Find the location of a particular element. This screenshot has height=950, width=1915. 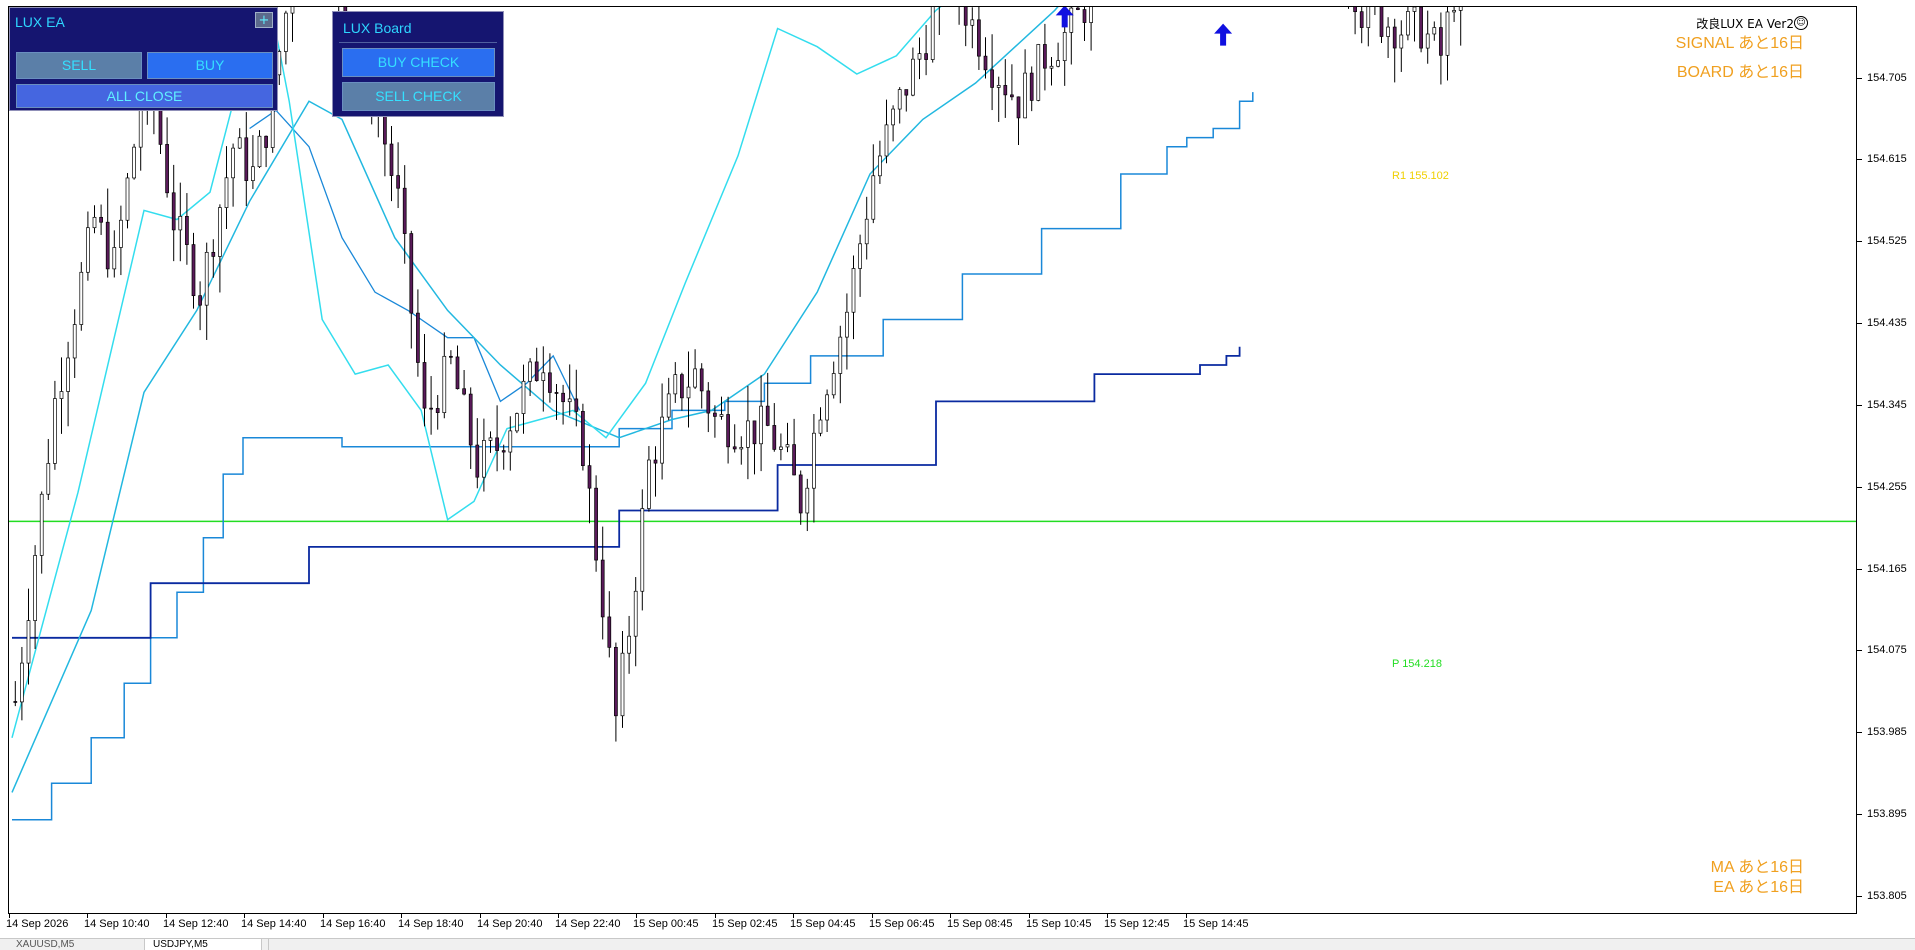

time-tick-label: 14 Sep 12:40 is located at coordinates (196, 924).